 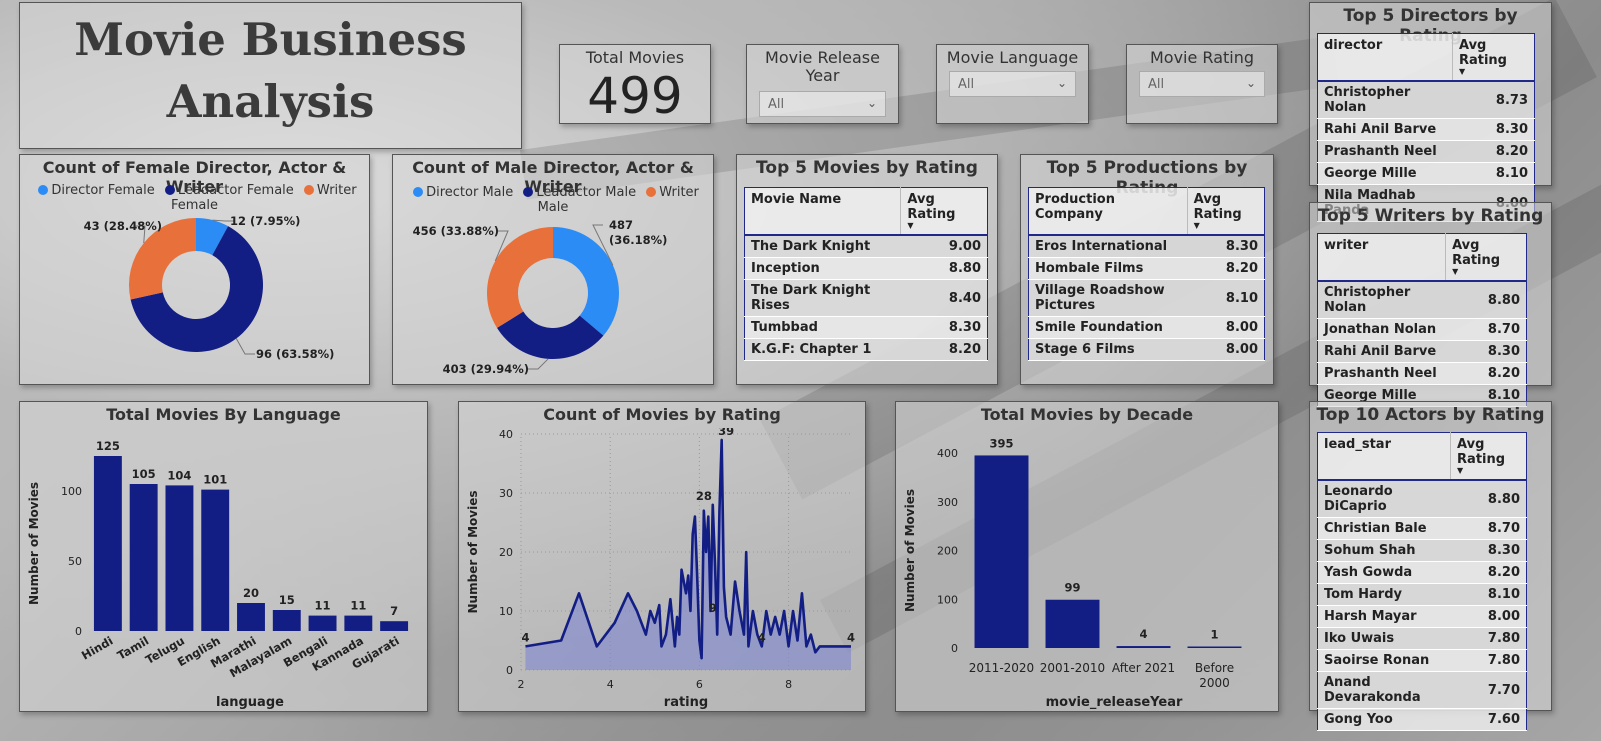 What do you see at coordinates (1422, 550) in the screenshot?
I see `table-row: Sohum Shah 8.30` at bounding box center [1422, 550].